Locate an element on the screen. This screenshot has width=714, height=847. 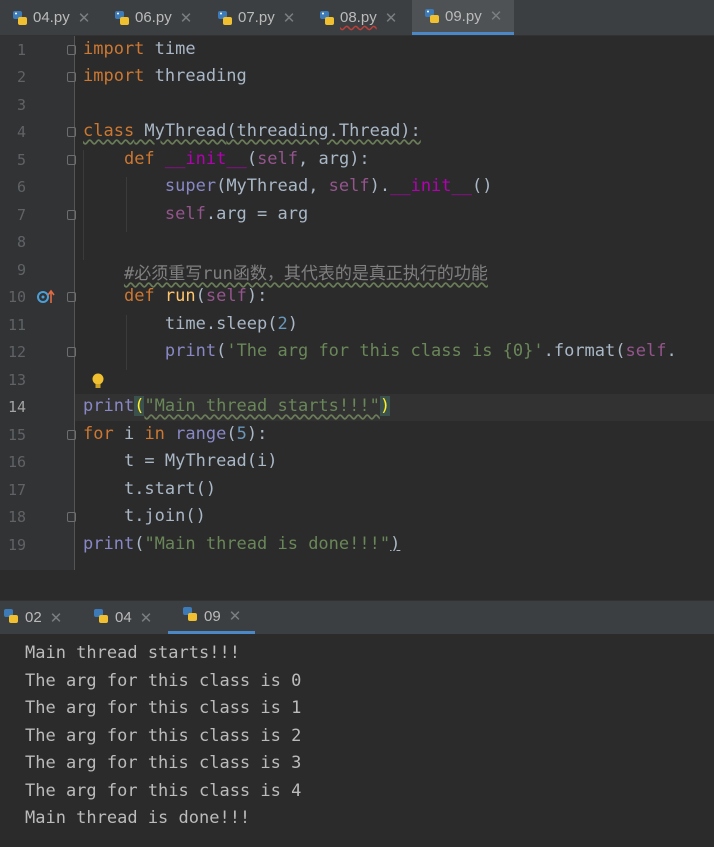
code-line-6: super(MyThread, self).__init__() is located at coordinates (328, 186).